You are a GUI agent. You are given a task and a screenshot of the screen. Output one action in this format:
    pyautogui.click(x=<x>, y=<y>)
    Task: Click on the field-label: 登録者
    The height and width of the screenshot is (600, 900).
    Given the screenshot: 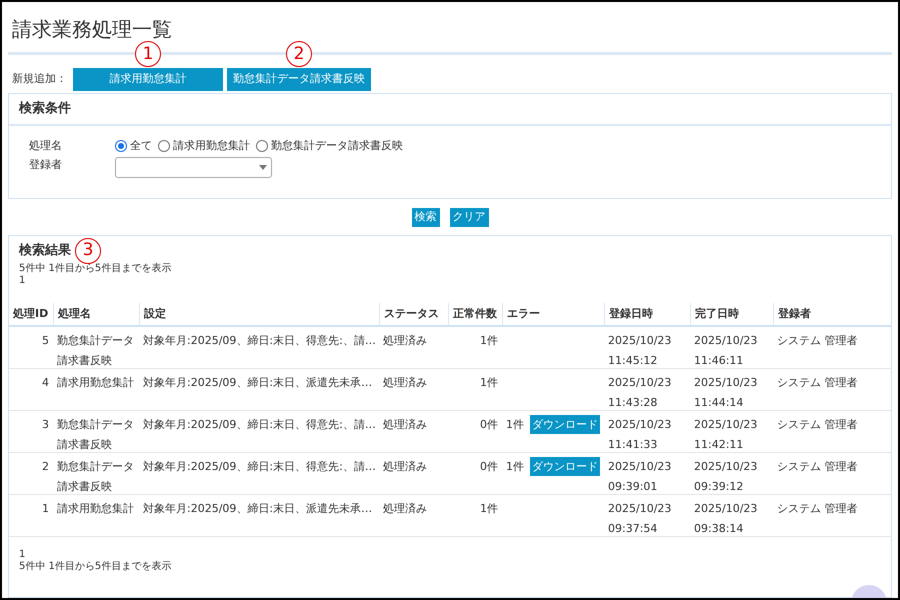 What is the action you would take?
    pyautogui.click(x=46, y=164)
    